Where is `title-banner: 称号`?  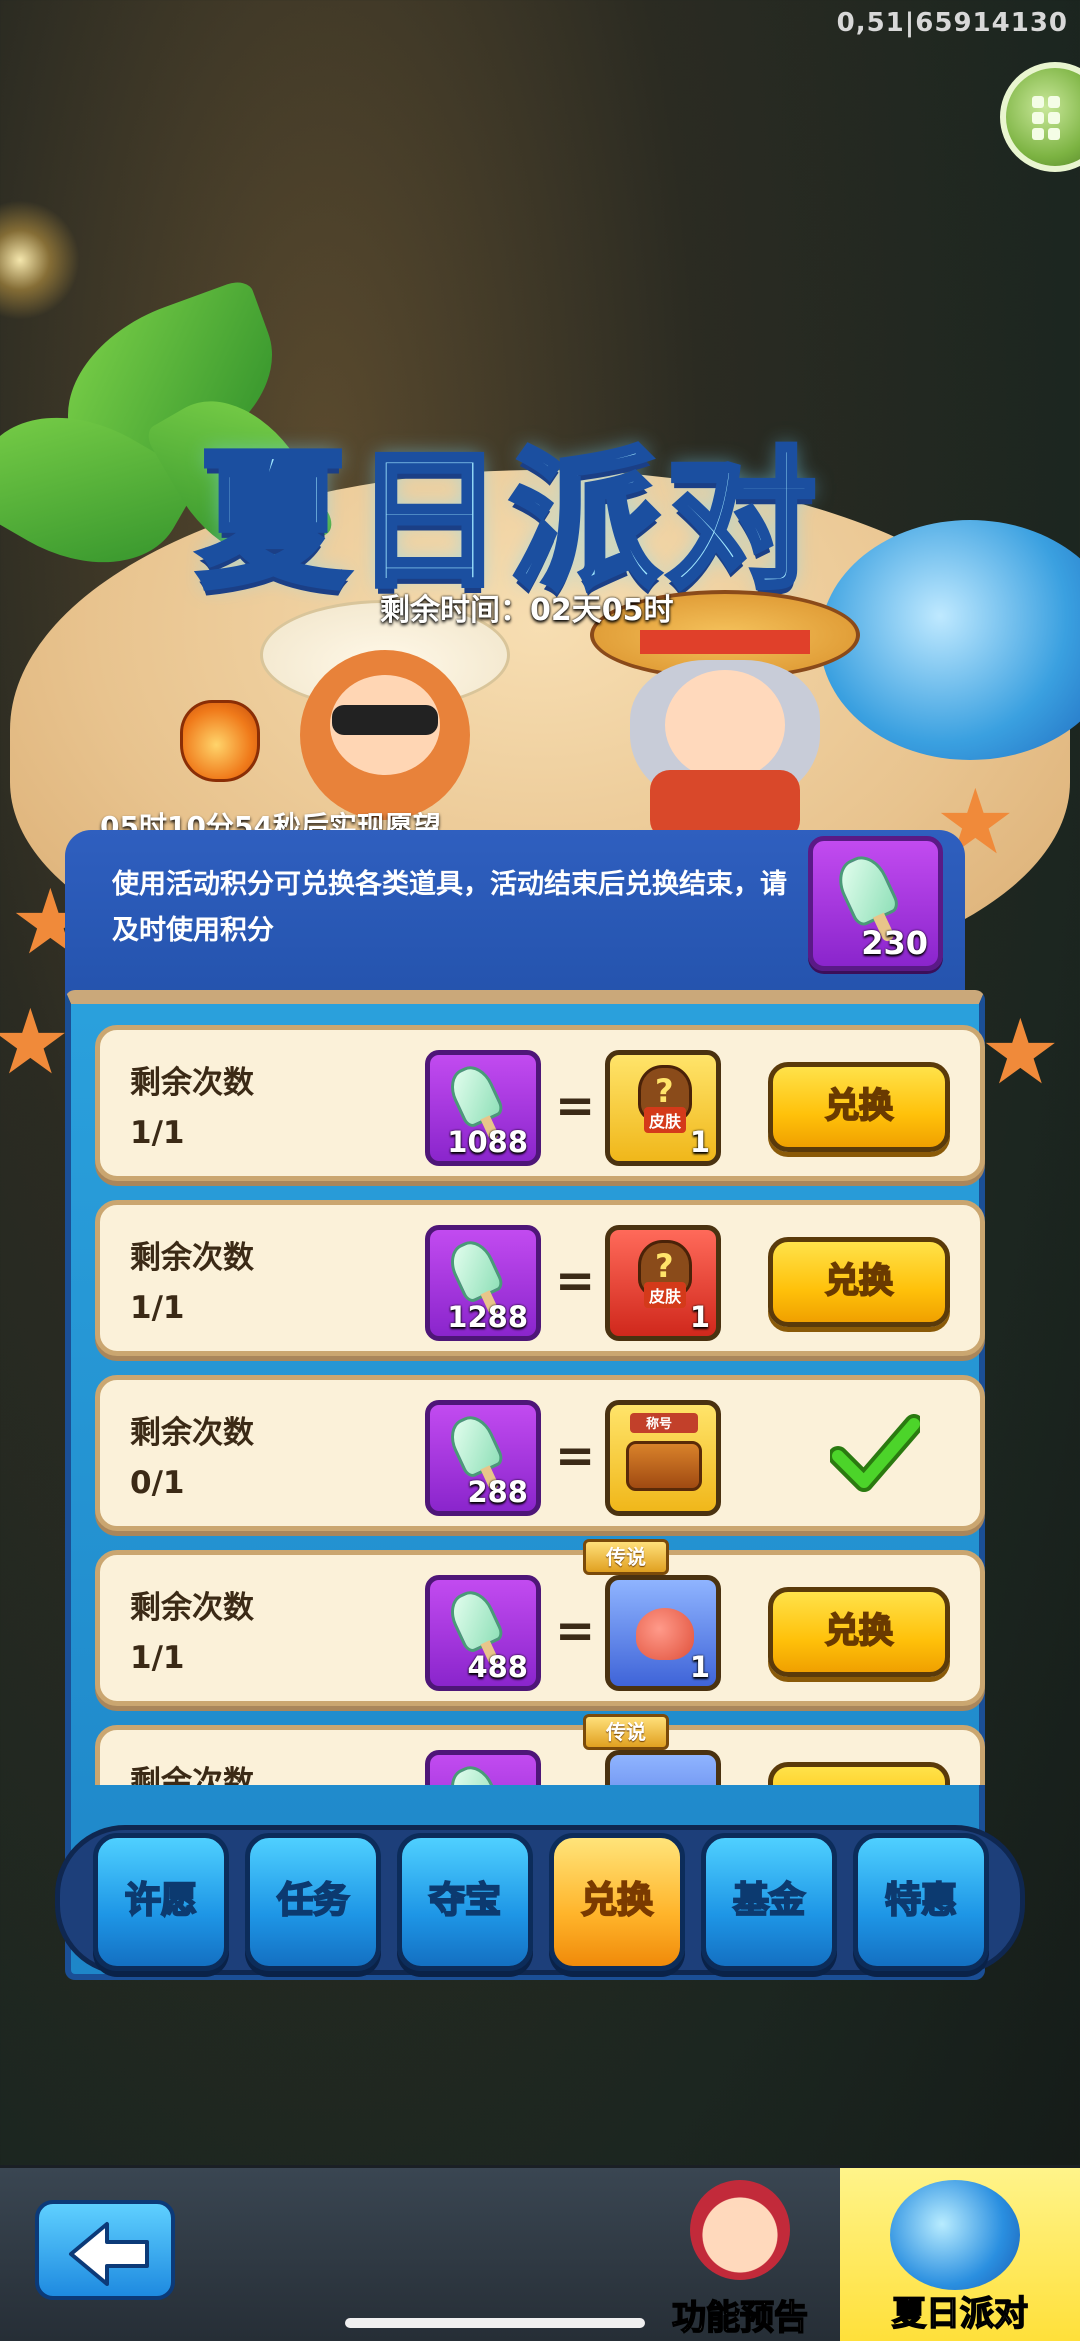
title-banner: 称号 is located at coordinates (664, 1423).